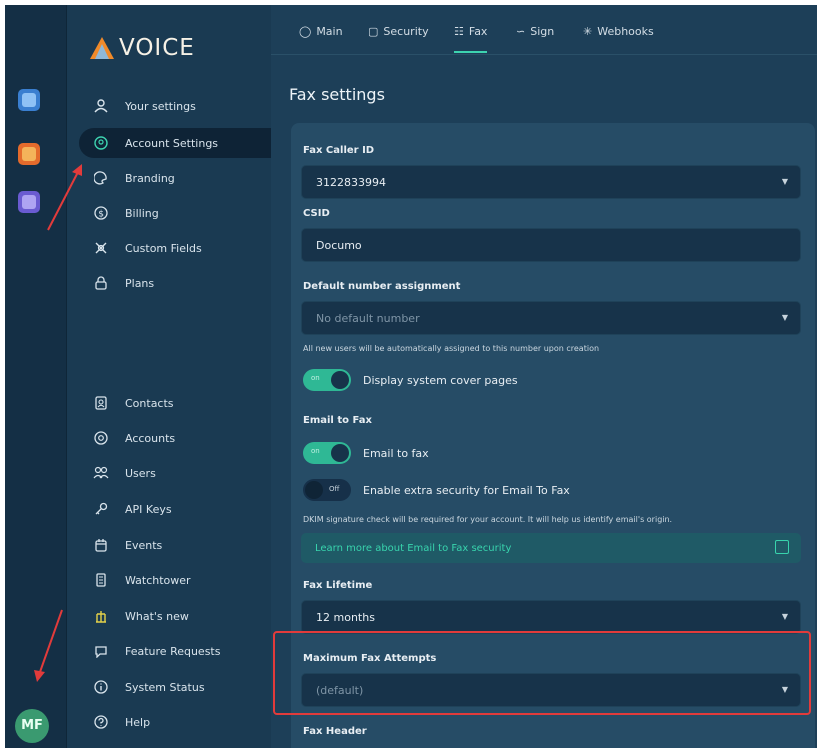  Describe the element at coordinates (459, 31) in the screenshot. I see `fax-icon: ☷` at that location.